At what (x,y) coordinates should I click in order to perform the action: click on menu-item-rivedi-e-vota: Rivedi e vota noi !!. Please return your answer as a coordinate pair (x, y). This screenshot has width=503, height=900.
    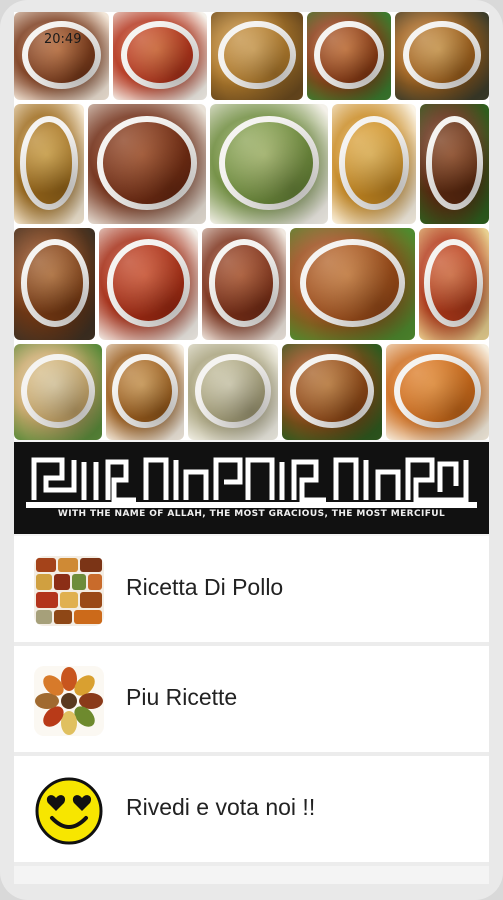
    Looking at the image, I should click on (251, 809).